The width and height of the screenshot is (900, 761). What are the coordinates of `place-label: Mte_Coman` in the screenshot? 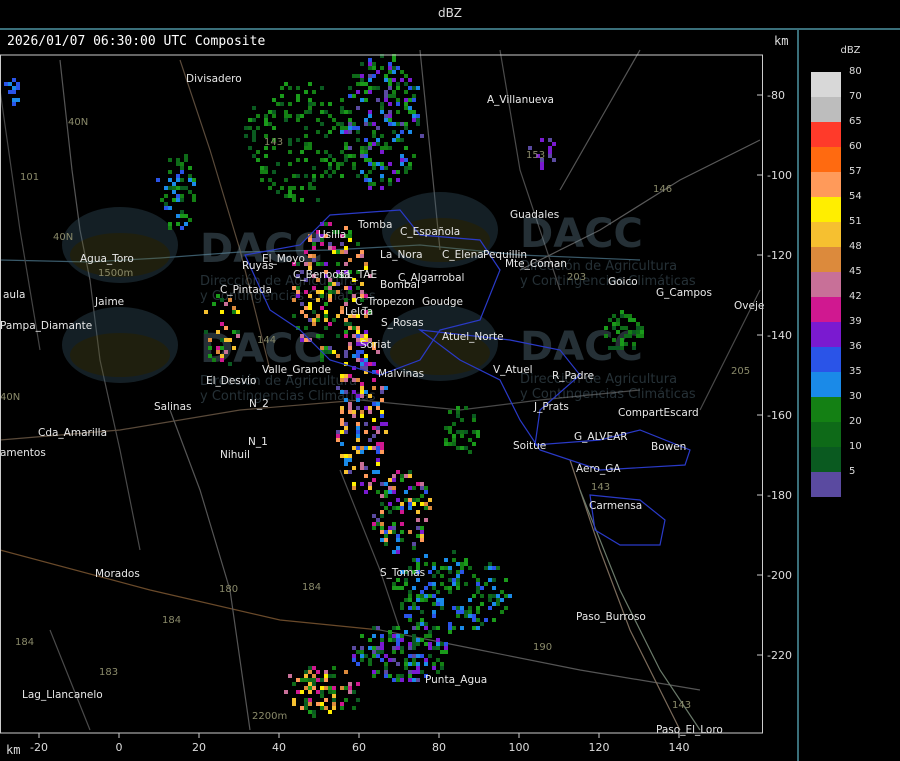 It's located at (536, 264).